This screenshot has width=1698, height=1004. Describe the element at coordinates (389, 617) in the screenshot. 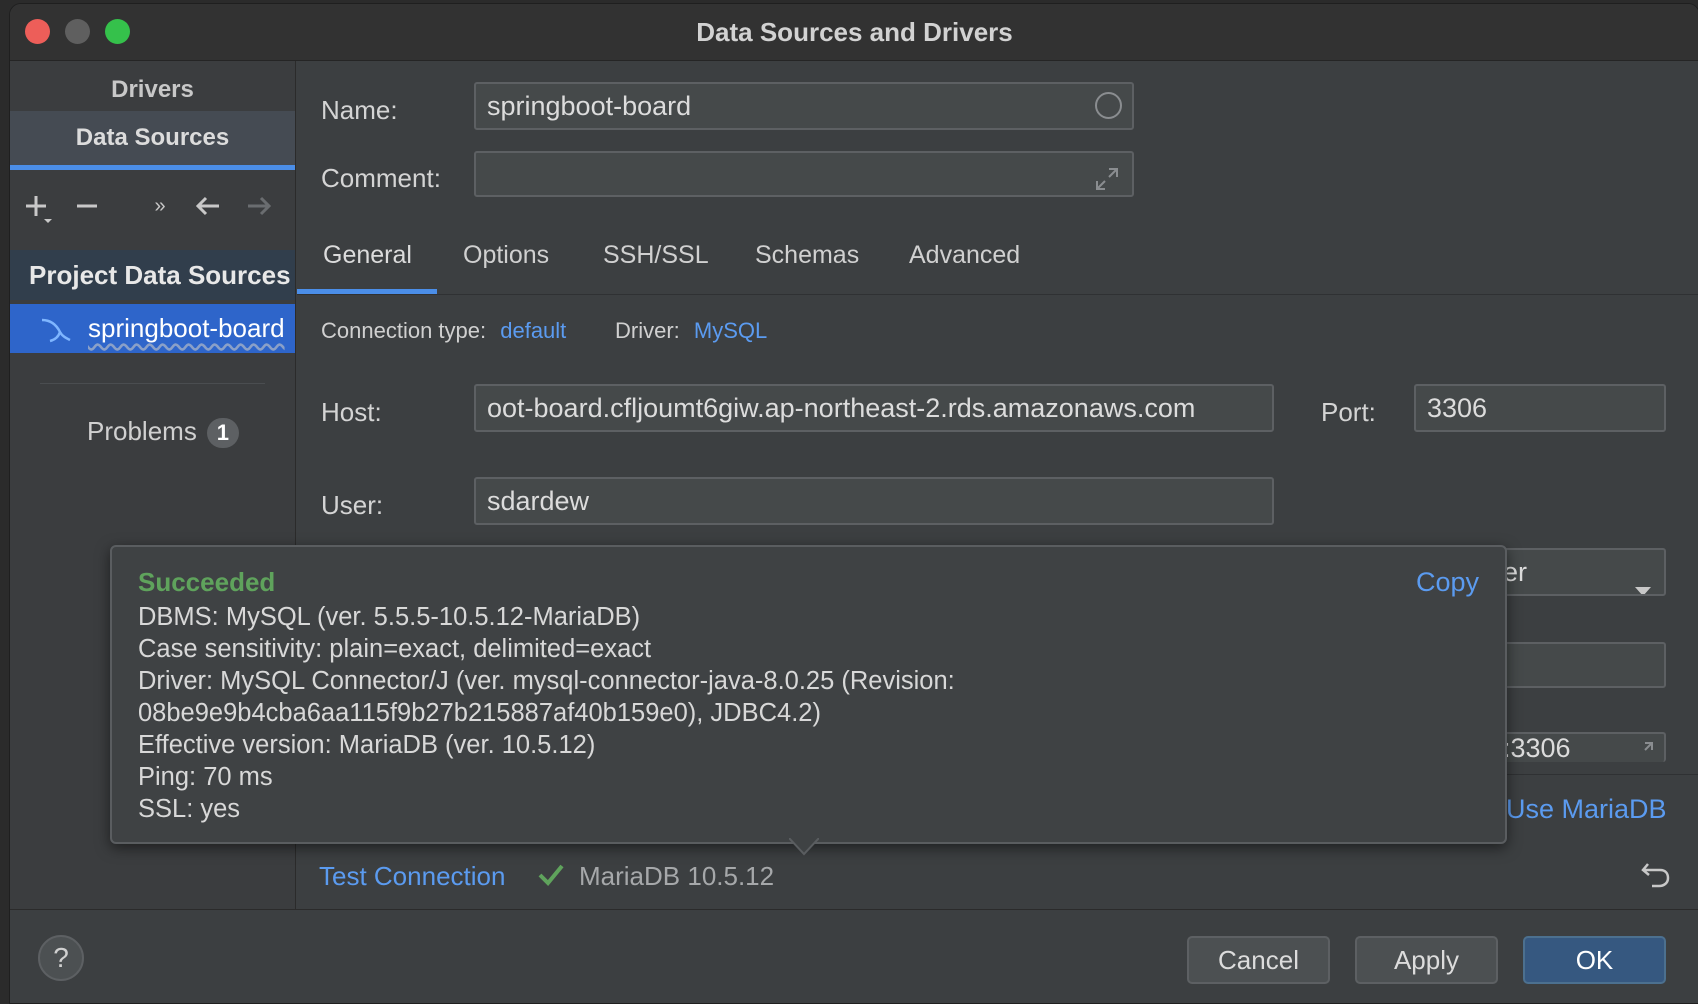

I see `result-line-dbms: DBMS: MySQL (ver. 5.5.5-10.5.12-MariaDB)` at that location.